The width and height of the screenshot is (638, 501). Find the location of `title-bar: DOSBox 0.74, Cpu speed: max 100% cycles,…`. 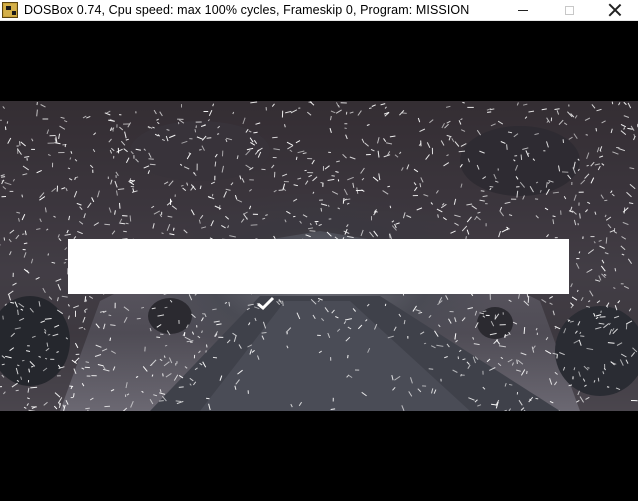

title-bar: DOSBox 0.74, Cpu speed: max 100% cycles,… is located at coordinates (319, 10).